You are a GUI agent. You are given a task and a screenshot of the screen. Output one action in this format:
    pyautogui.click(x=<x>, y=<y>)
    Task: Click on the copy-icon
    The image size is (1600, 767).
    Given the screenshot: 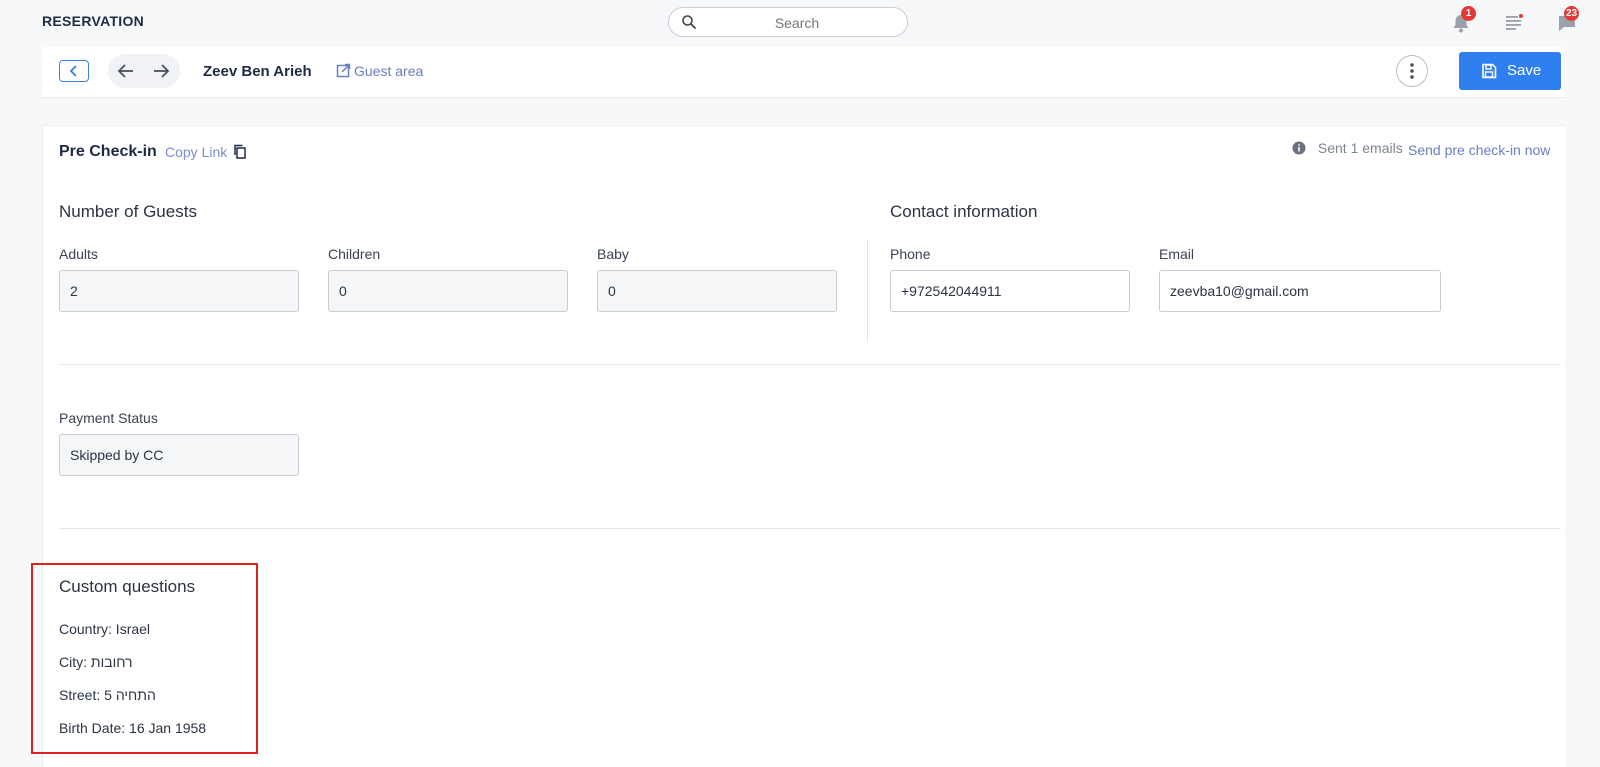 What is the action you would take?
    pyautogui.click(x=240, y=151)
    